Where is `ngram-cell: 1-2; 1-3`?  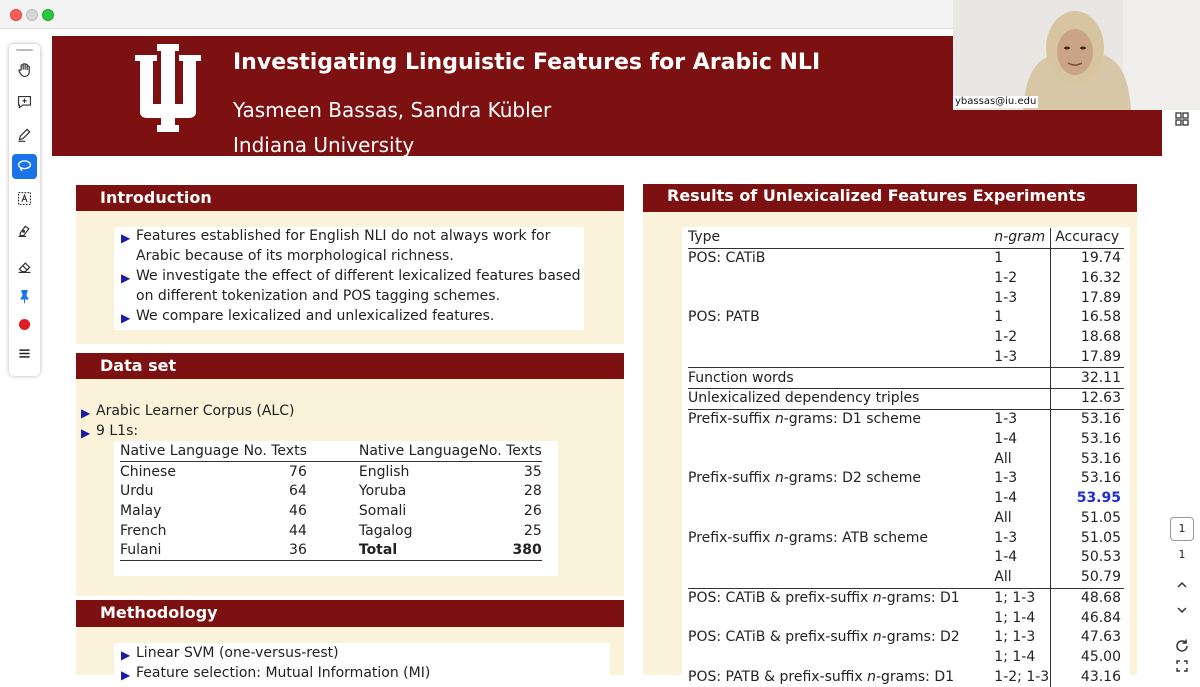
ngram-cell: 1-2; 1-3 is located at coordinates (1022, 677).